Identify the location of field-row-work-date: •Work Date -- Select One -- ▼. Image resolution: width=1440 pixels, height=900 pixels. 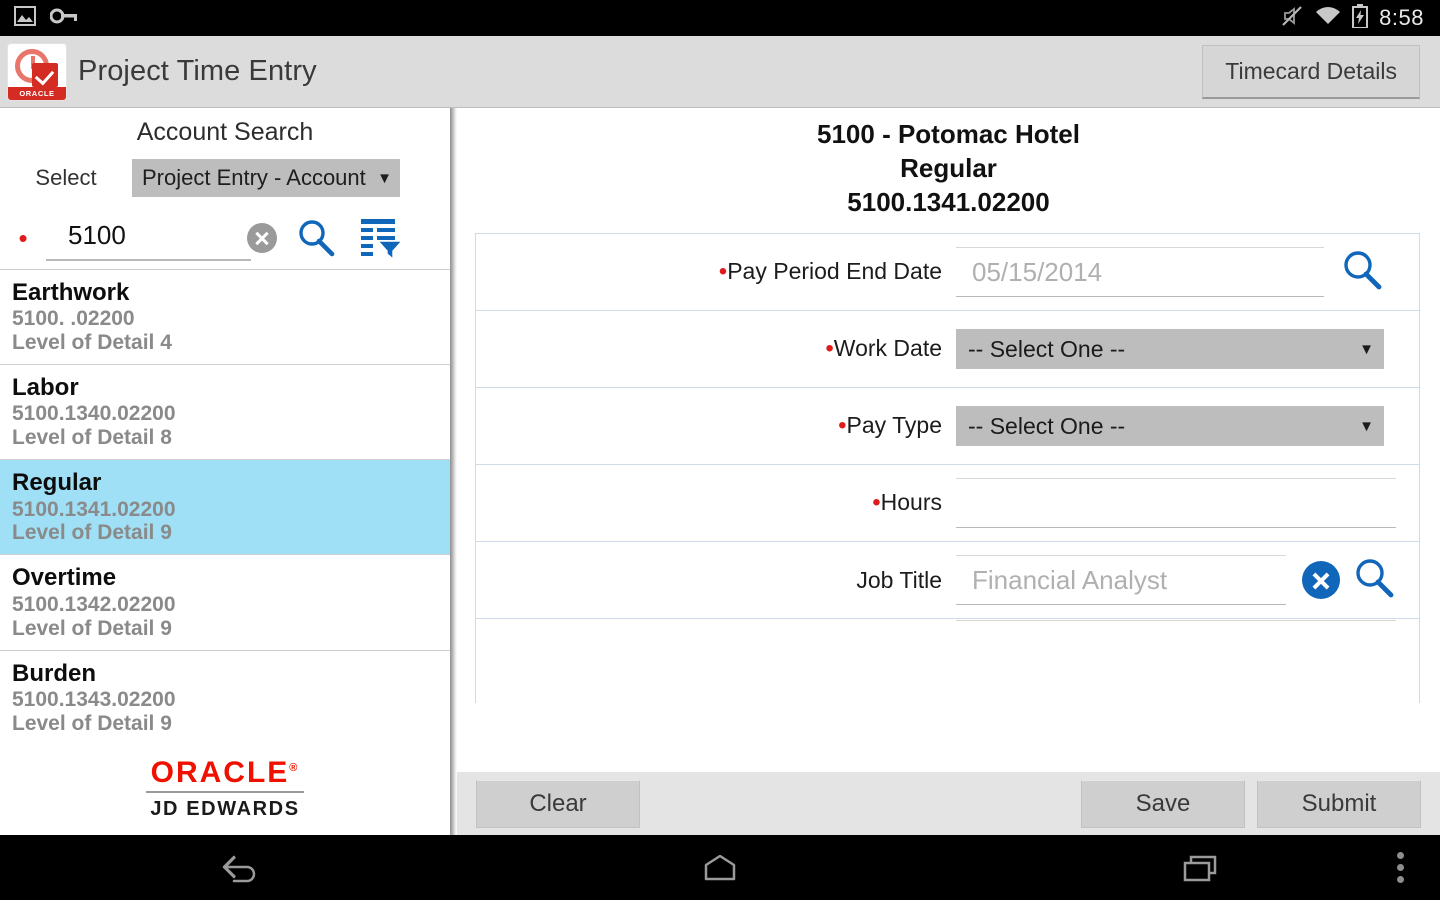
(947, 350).